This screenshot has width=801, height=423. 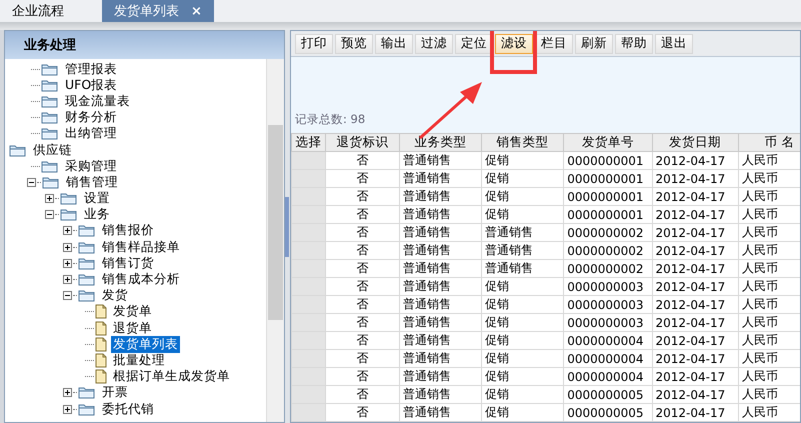 I want to click on tree-item: 销售管理, so click(x=92, y=182).